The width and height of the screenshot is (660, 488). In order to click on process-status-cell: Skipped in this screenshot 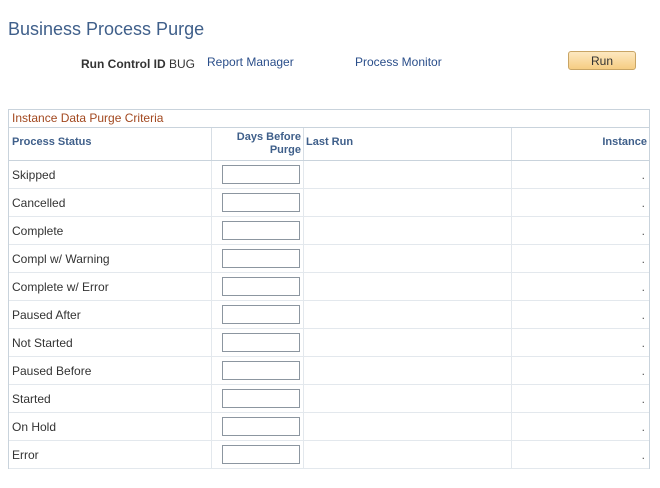, I will do `click(34, 175)`.